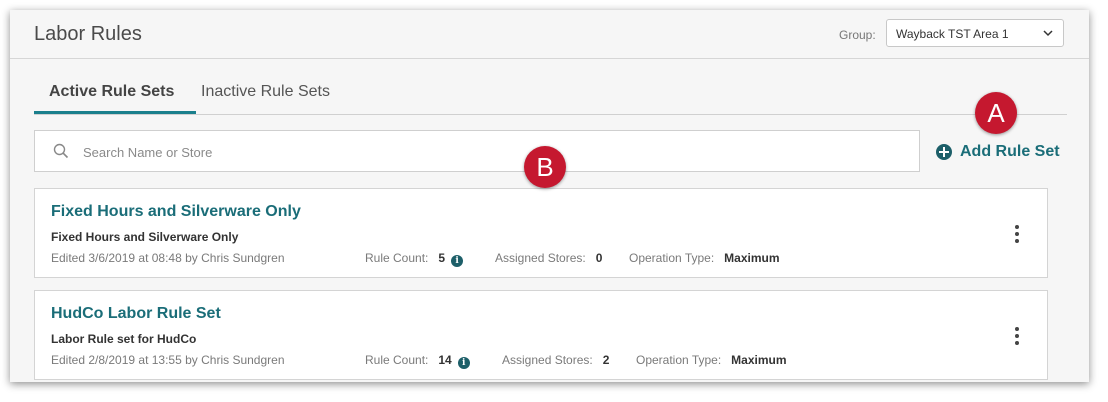 This screenshot has width=1108, height=402. What do you see at coordinates (265, 92) in the screenshot?
I see `tab-inactive-rule-sets: Inactive Rule Sets` at bounding box center [265, 92].